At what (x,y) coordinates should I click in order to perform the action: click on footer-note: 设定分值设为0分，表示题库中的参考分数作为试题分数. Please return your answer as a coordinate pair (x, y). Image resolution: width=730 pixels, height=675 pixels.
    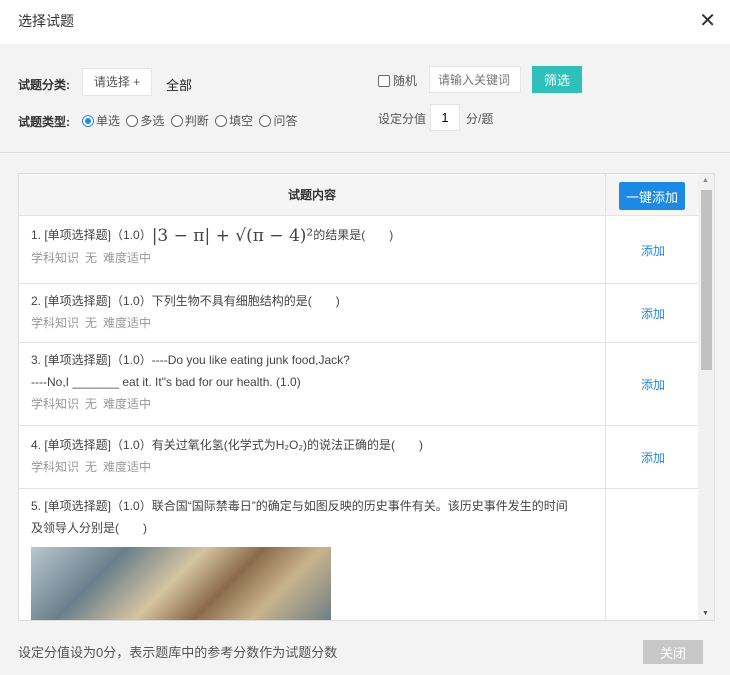
    Looking at the image, I should click on (178, 652).